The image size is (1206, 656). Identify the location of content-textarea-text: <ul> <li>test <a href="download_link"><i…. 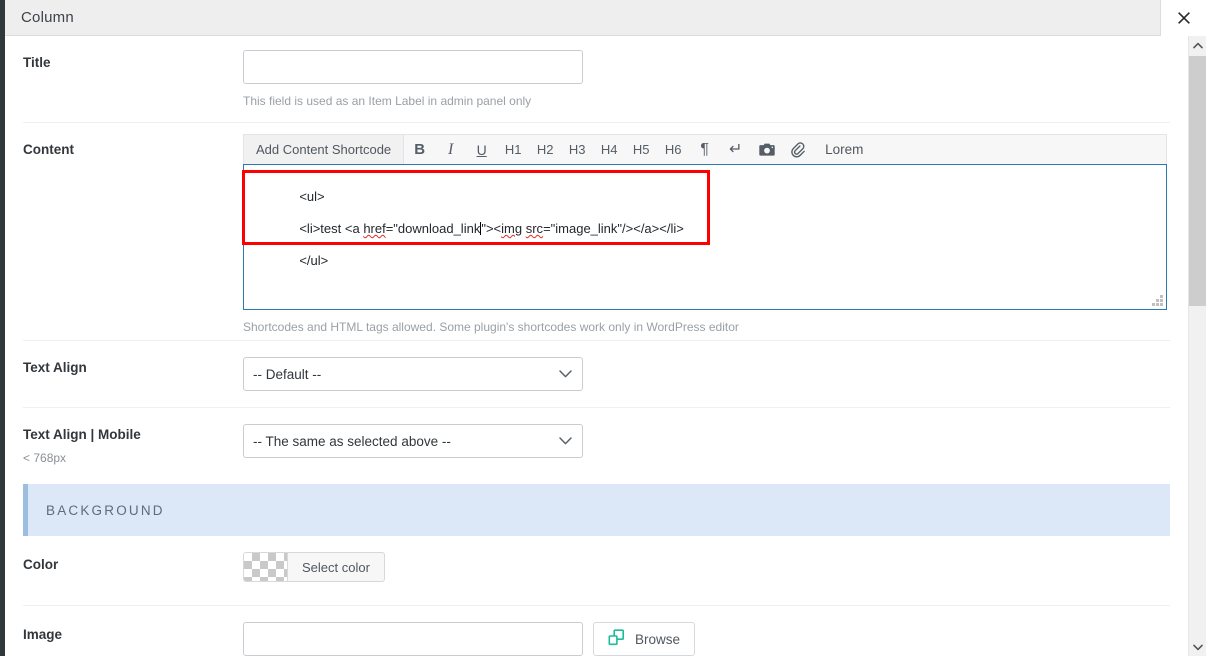
(470, 229).